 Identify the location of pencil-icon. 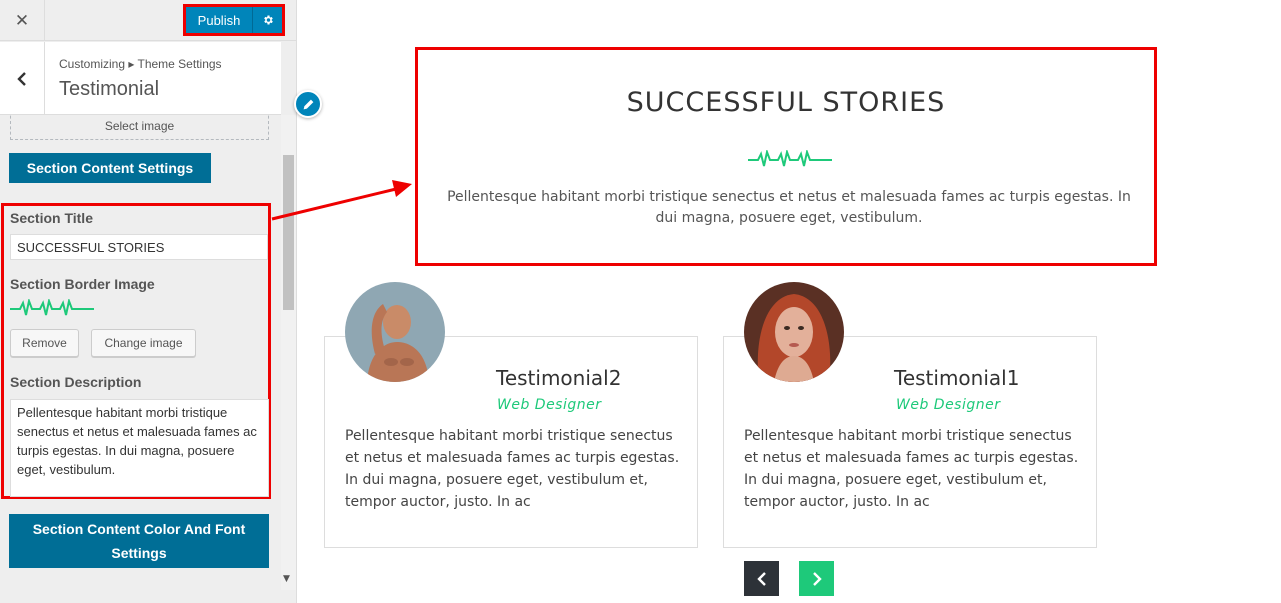
(308, 104).